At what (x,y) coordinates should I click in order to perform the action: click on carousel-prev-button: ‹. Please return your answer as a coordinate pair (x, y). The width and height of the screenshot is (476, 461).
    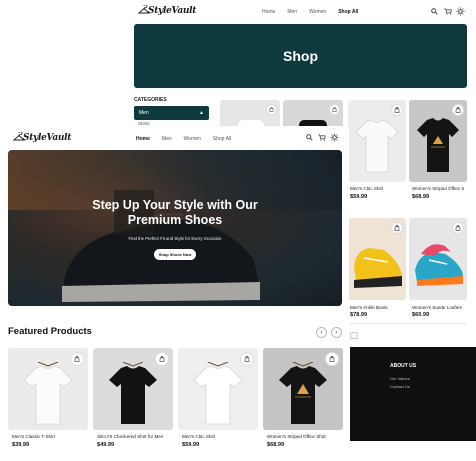
    Looking at the image, I should click on (321, 332).